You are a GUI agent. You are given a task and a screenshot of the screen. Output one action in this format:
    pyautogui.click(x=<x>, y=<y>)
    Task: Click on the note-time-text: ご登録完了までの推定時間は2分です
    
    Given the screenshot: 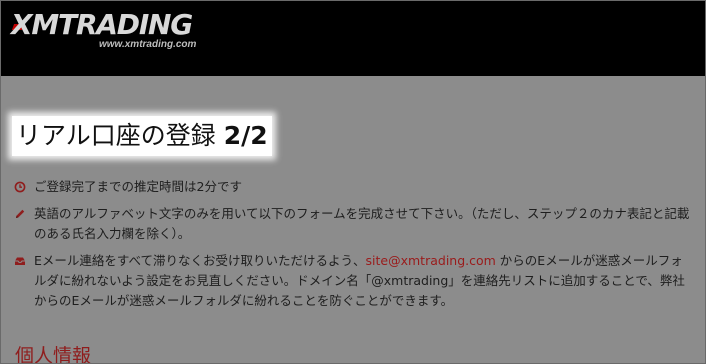 What is the action you would take?
    pyautogui.click(x=138, y=186)
    